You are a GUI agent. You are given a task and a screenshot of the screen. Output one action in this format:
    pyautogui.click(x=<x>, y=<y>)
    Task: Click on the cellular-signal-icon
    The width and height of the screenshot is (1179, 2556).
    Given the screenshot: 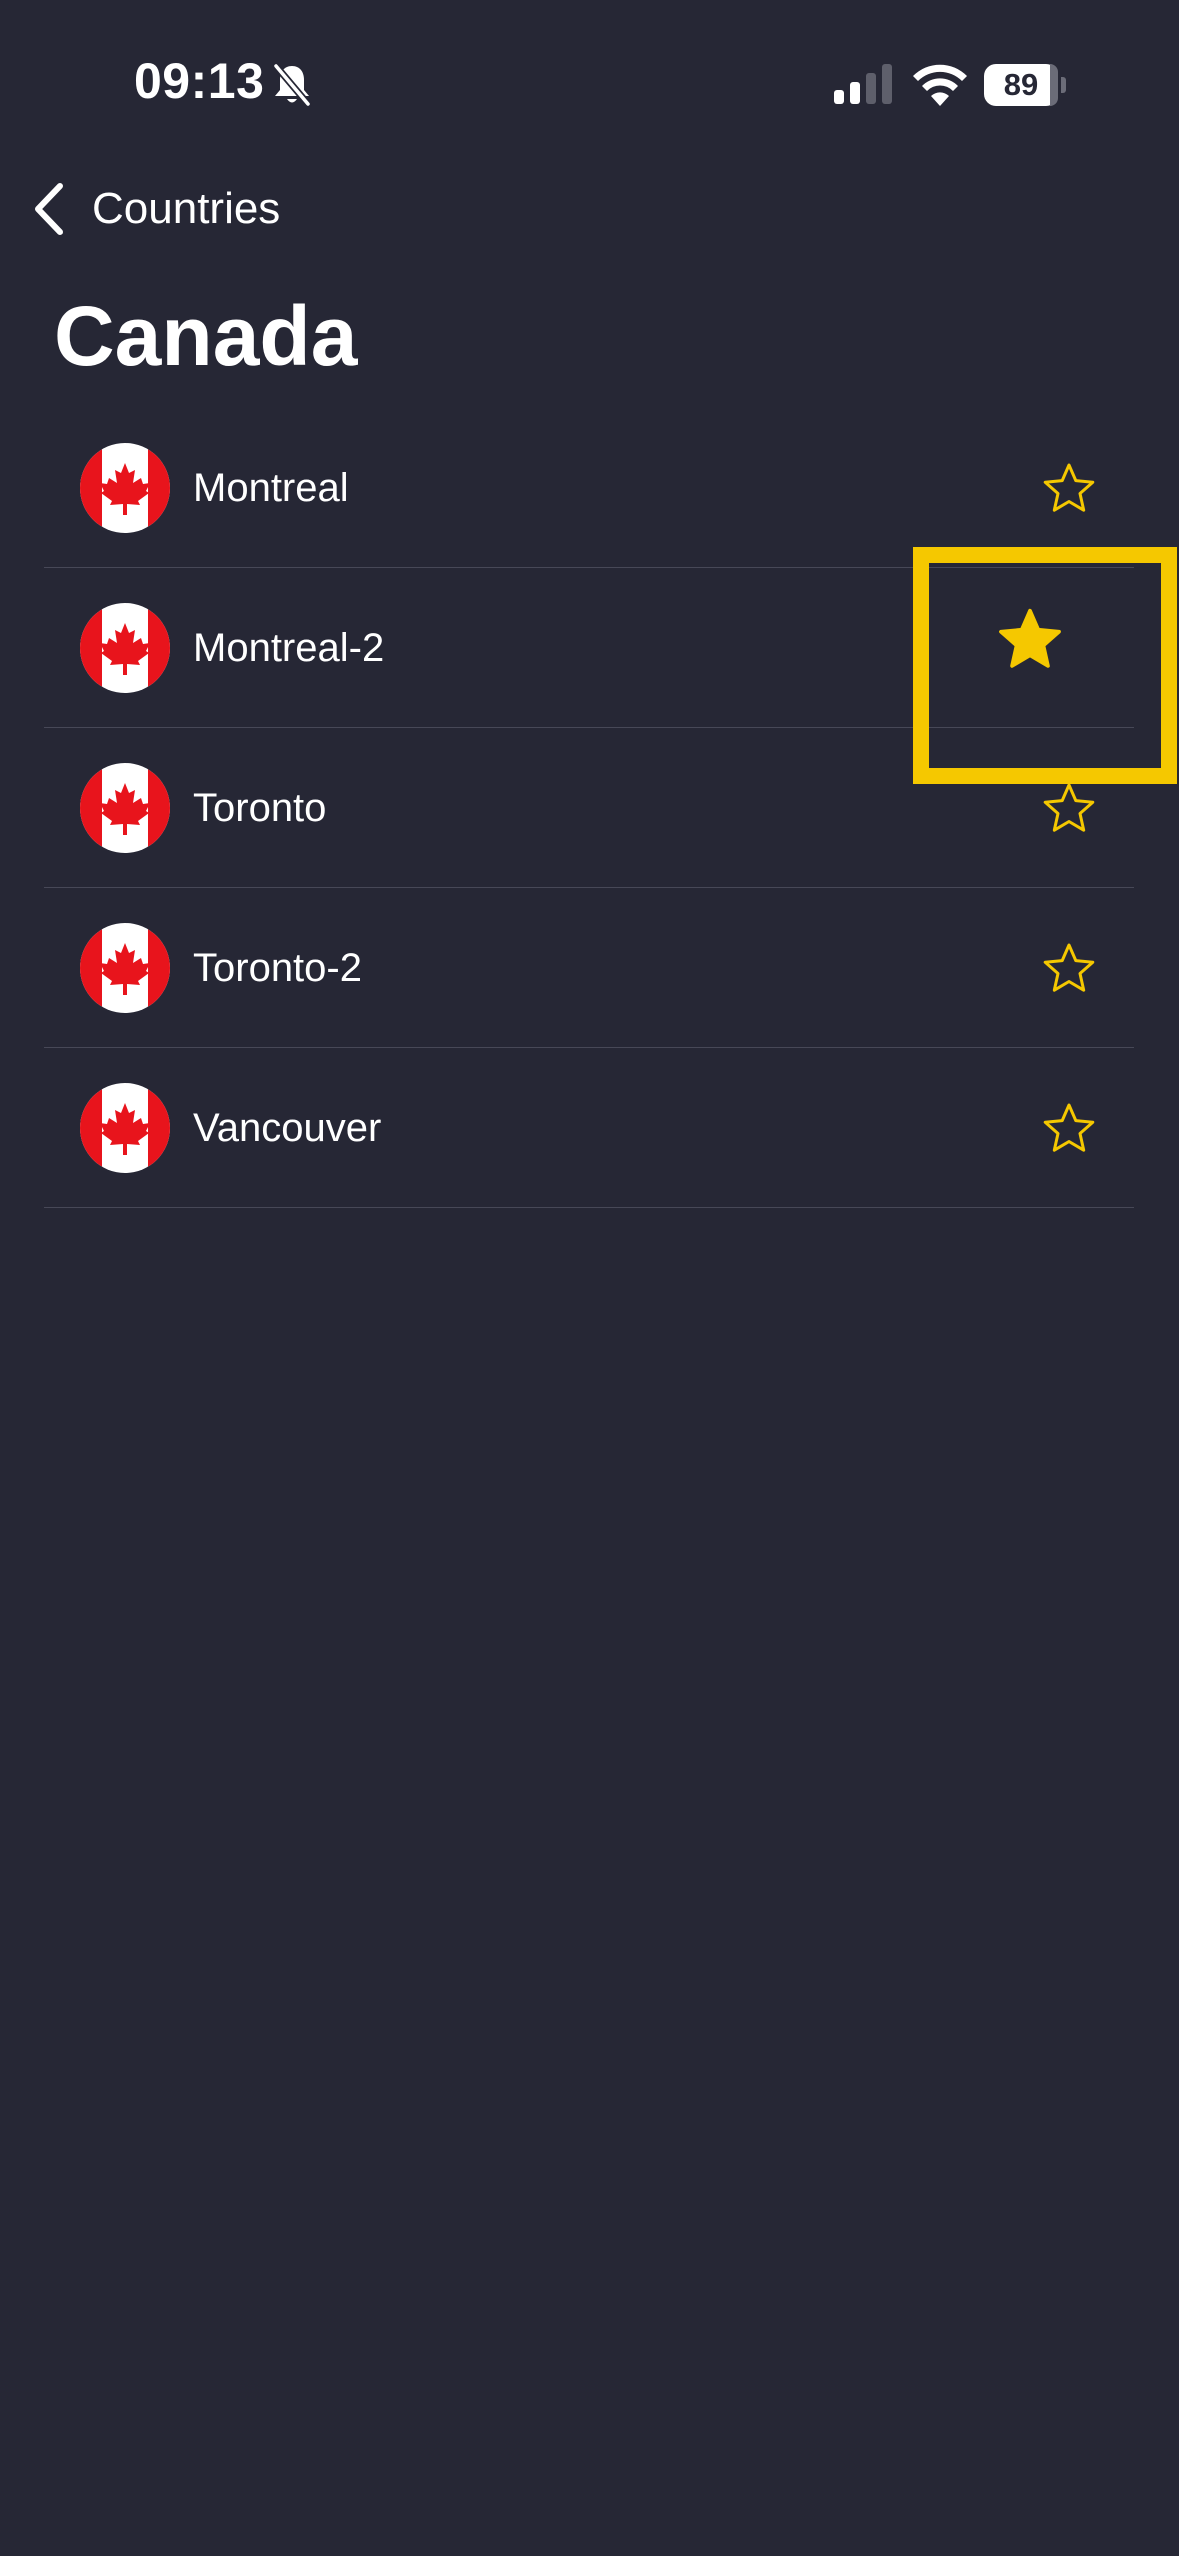 What is the action you would take?
    pyautogui.click(x=863, y=84)
    